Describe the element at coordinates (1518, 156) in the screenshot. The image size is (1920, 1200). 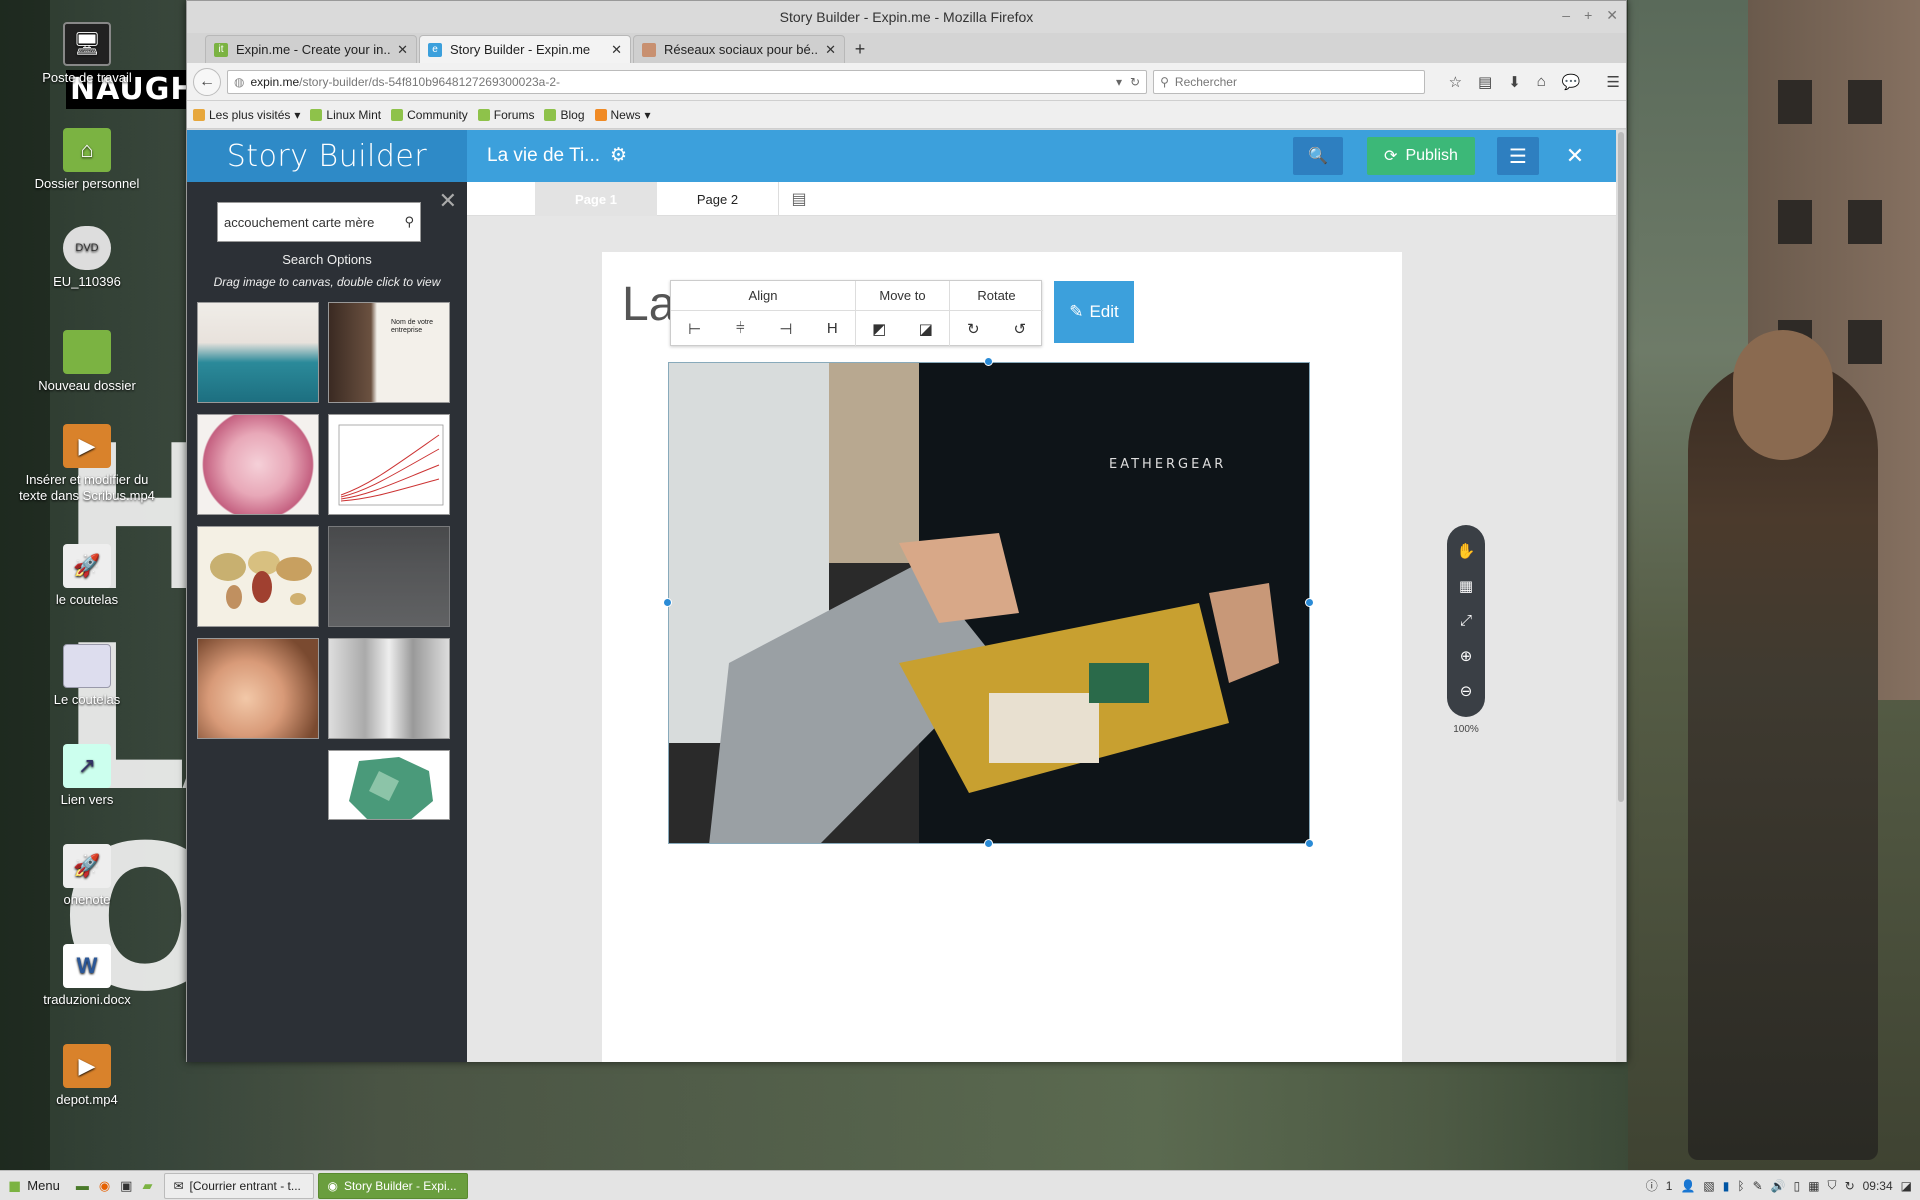
I see `menu-button: ☰` at that location.